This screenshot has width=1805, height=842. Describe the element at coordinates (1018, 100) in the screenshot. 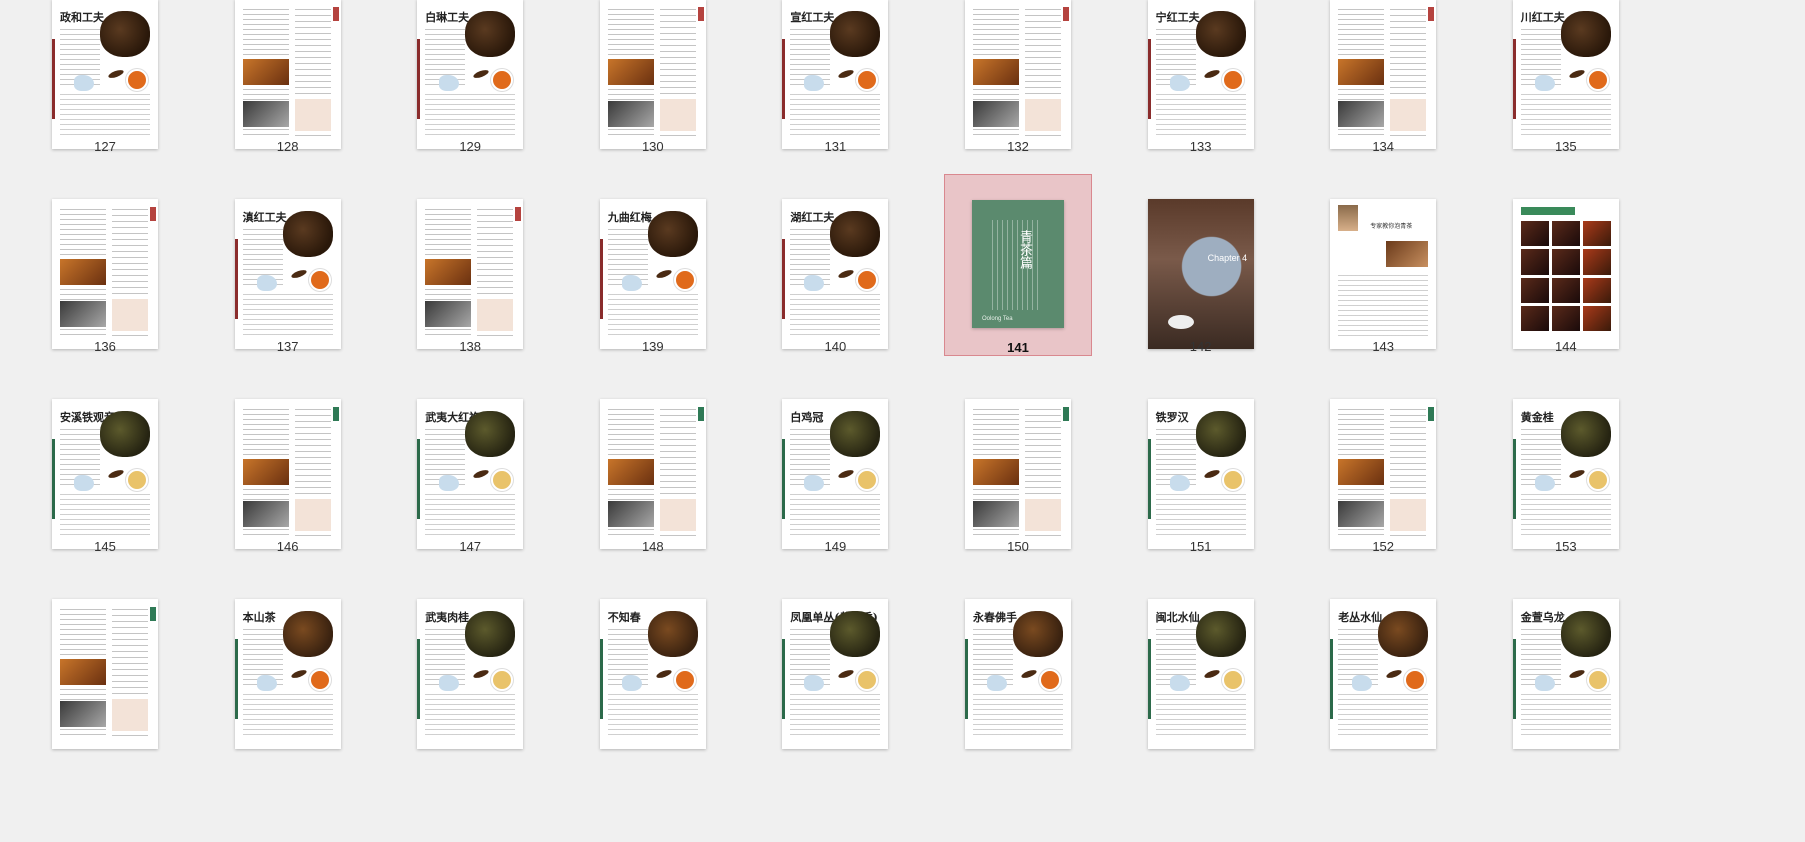

I see `page-thumbnail: 132` at that location.